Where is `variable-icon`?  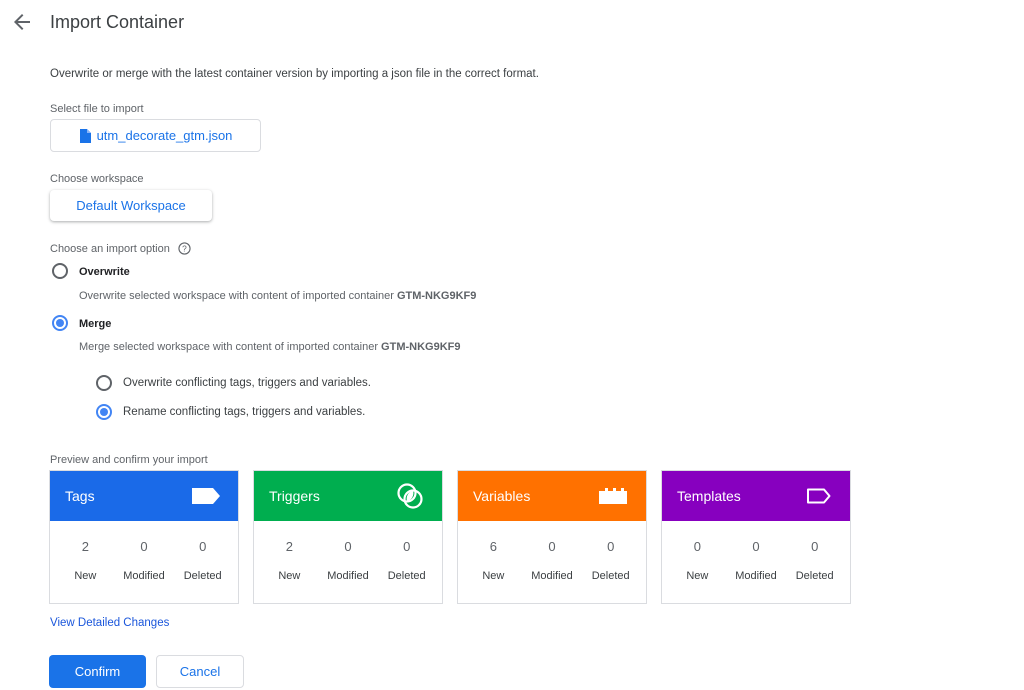 variable-icon is located at coordinates (613, 496).